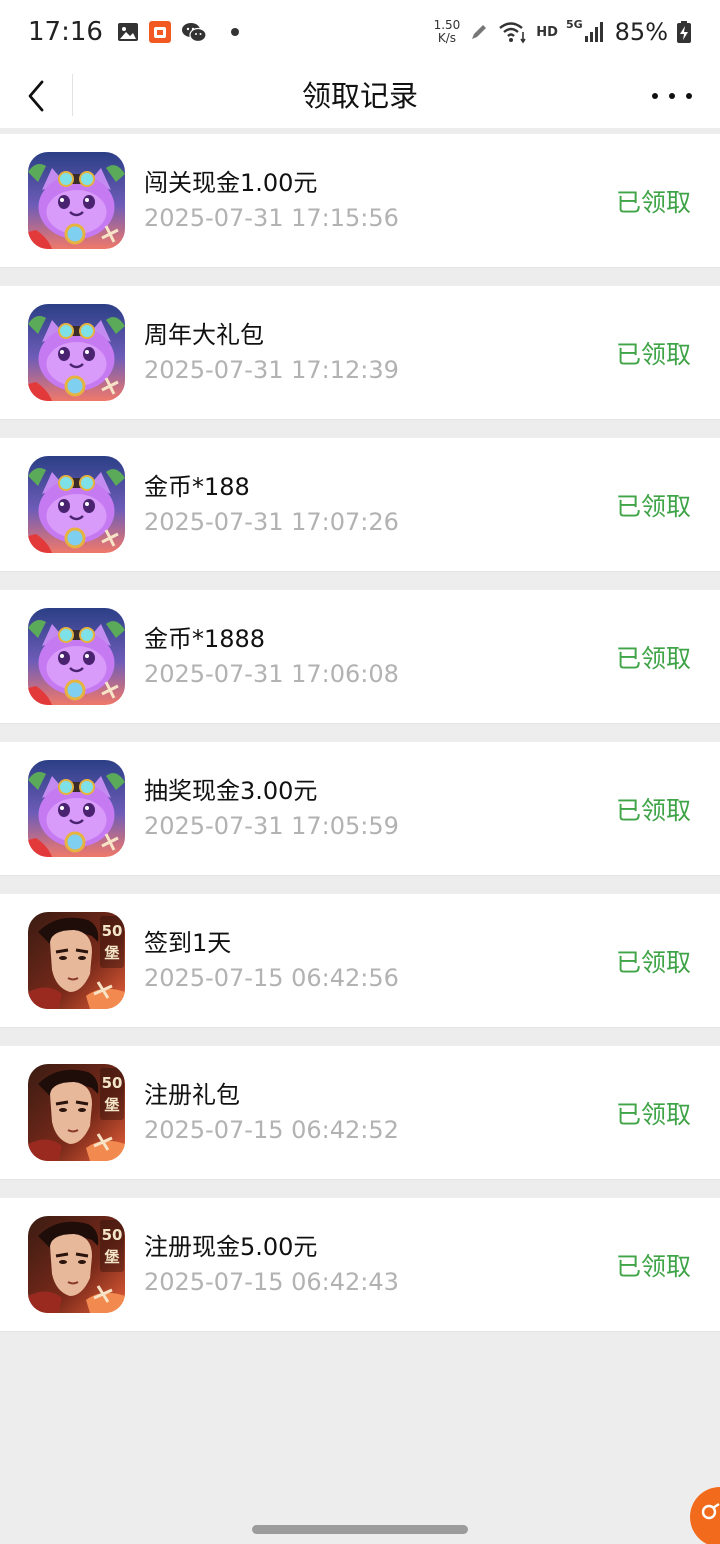  I want to click on record-row: 50 堡 签到1天 2025-07-15 06:42:56 已领取, so click(360, 961).